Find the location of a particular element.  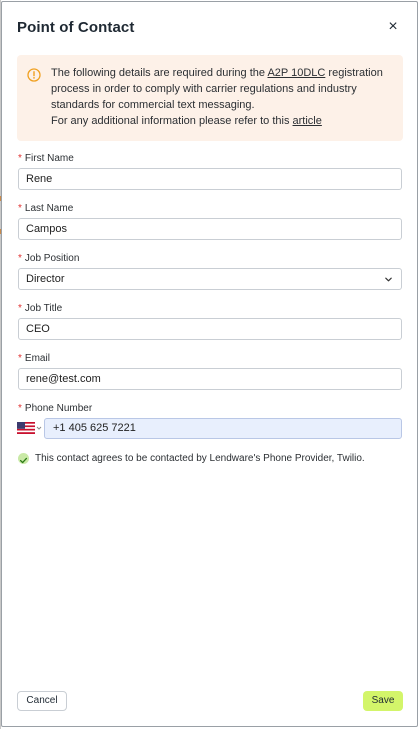

phone-number-input: +1 405 625 7221 is located at coordinates (223, 428).